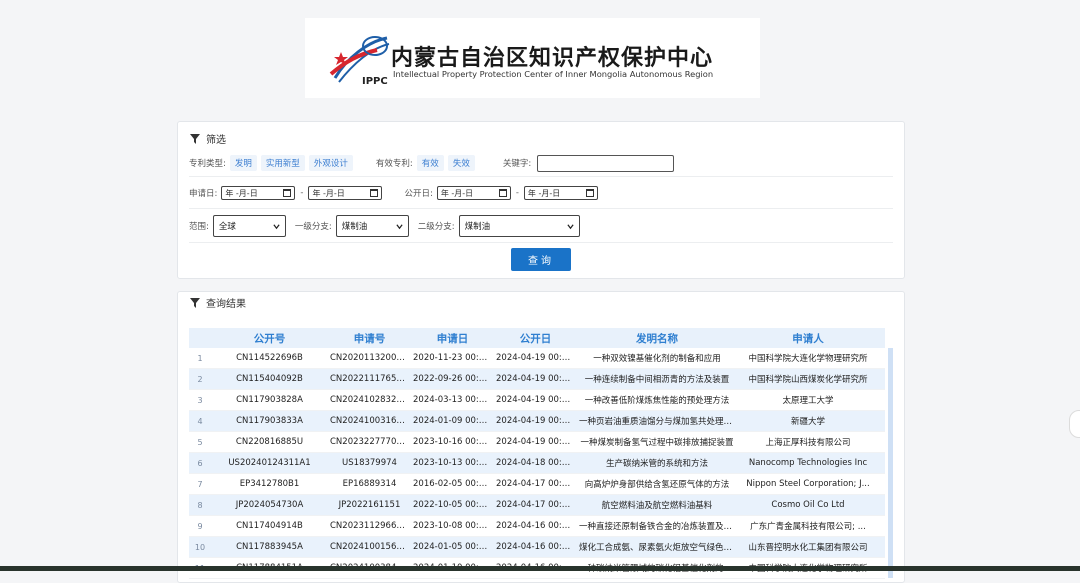 This screenshot has width=1080, height=583. I want to click on patent-type-utility-model: 实用新型, so click(282, 163).